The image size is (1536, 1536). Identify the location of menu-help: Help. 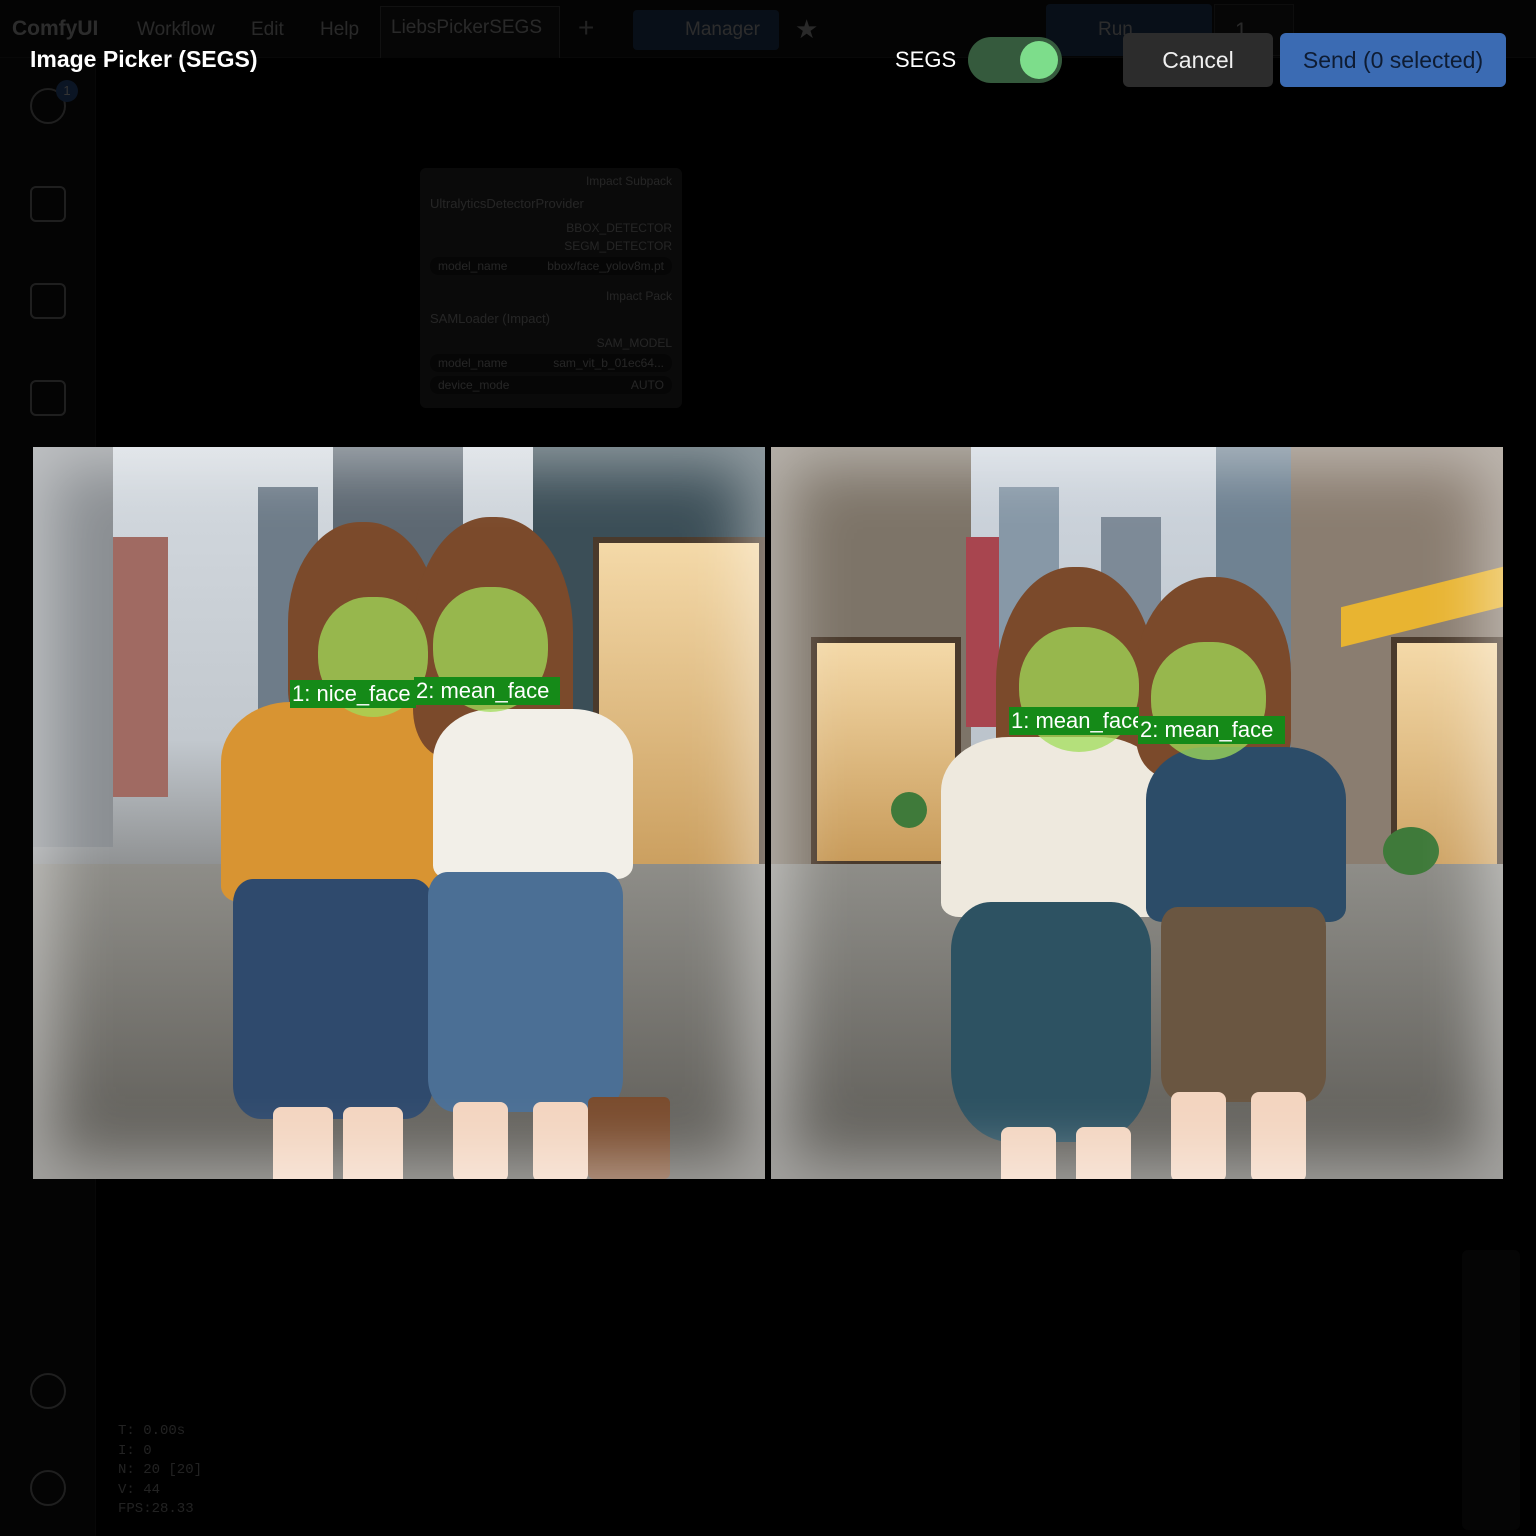
(339, 30).